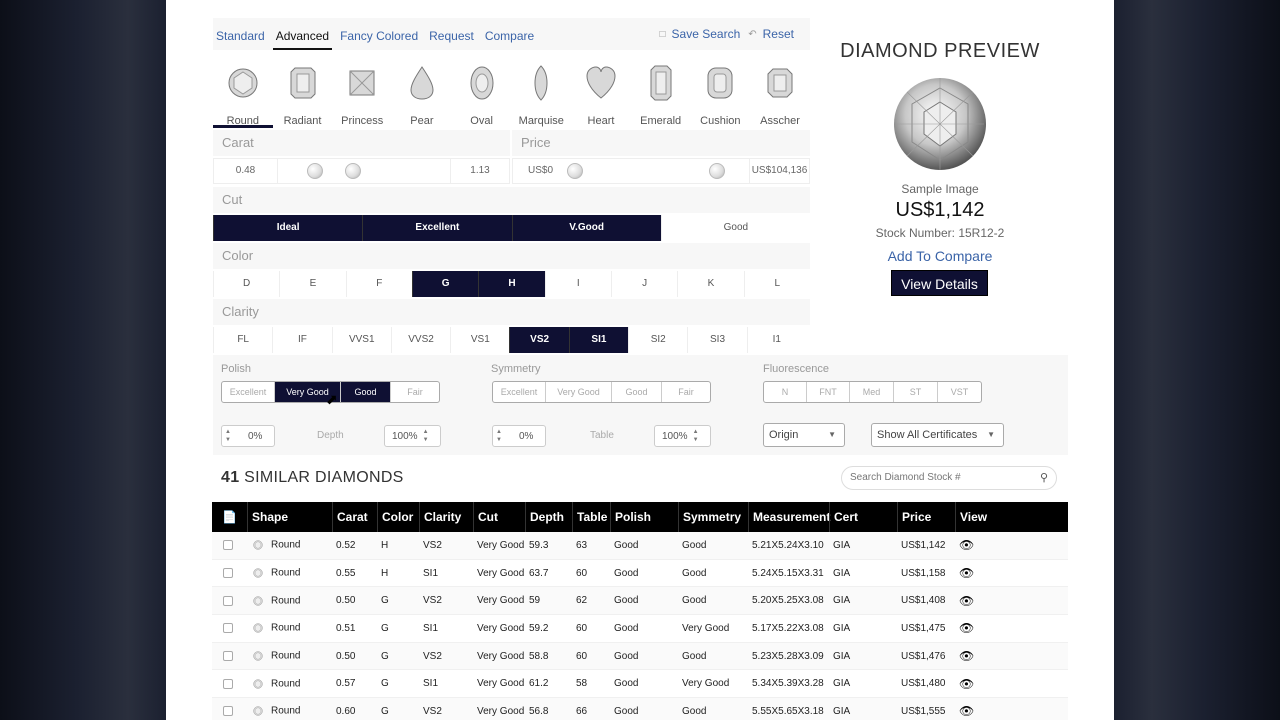 This screenshot has height=720, width=1280. I want to click on certificate-select: Show All Certificates ▼, so click(937, 435).